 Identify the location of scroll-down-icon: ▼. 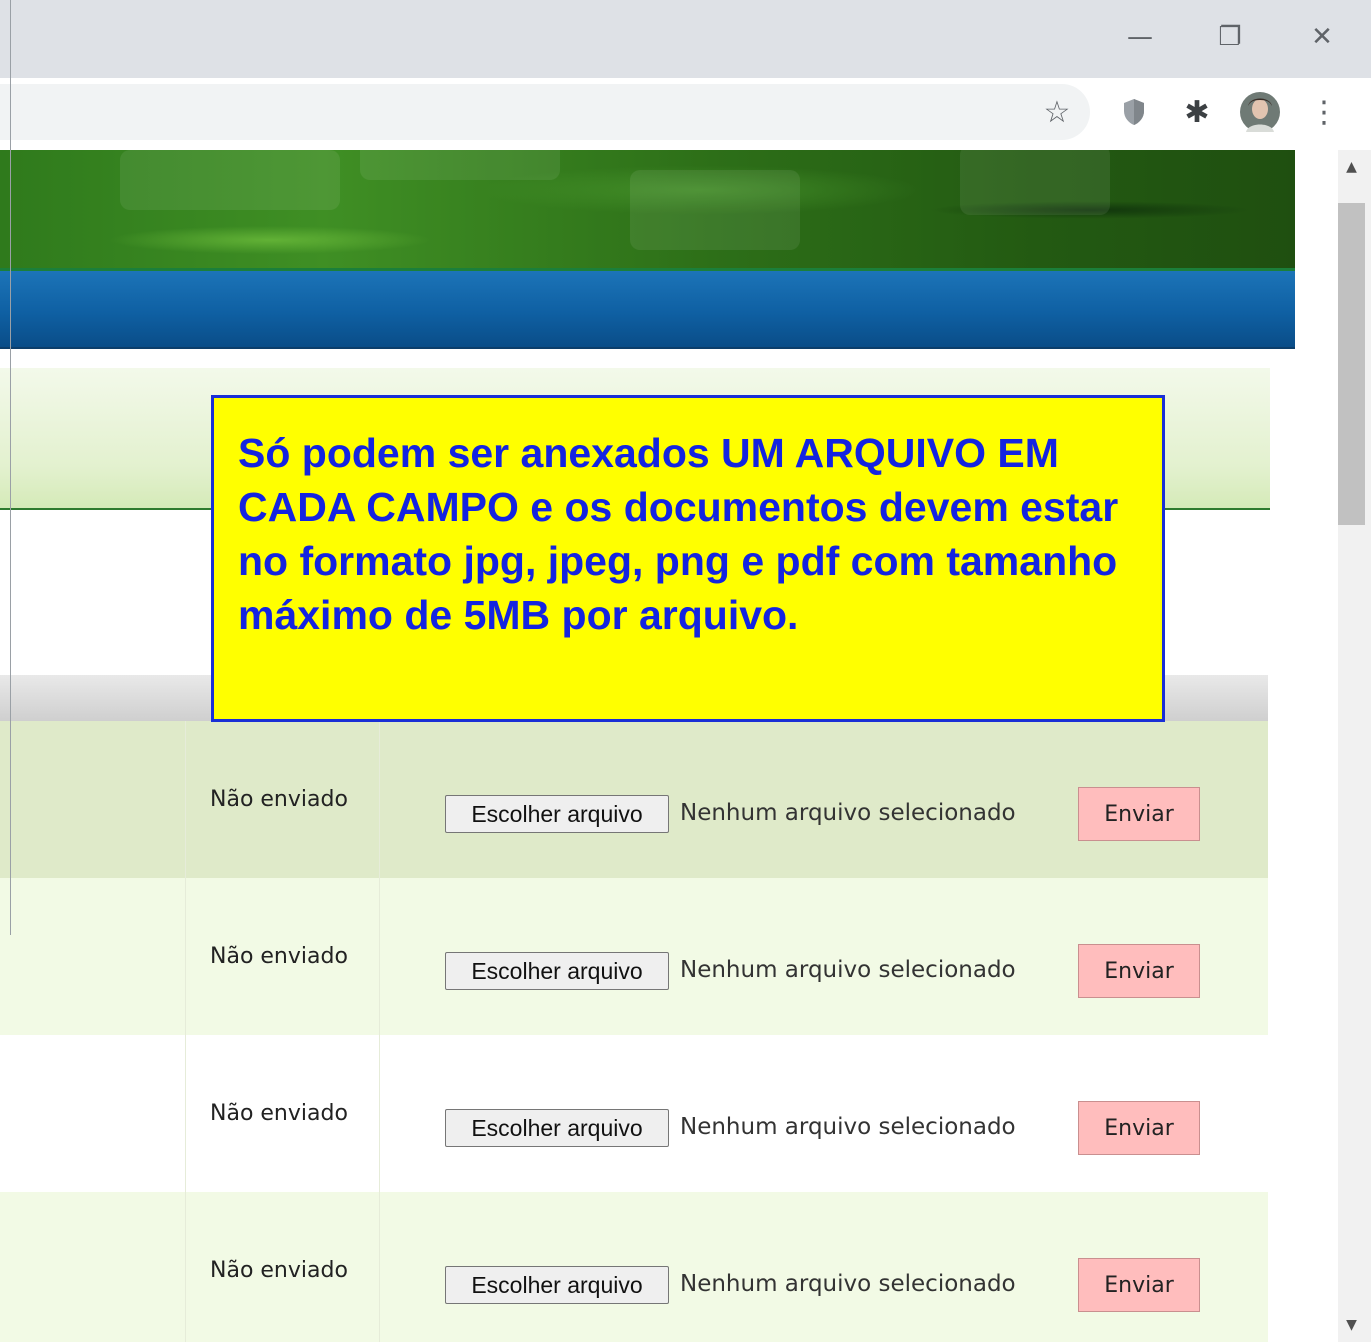
(1351, 1325).